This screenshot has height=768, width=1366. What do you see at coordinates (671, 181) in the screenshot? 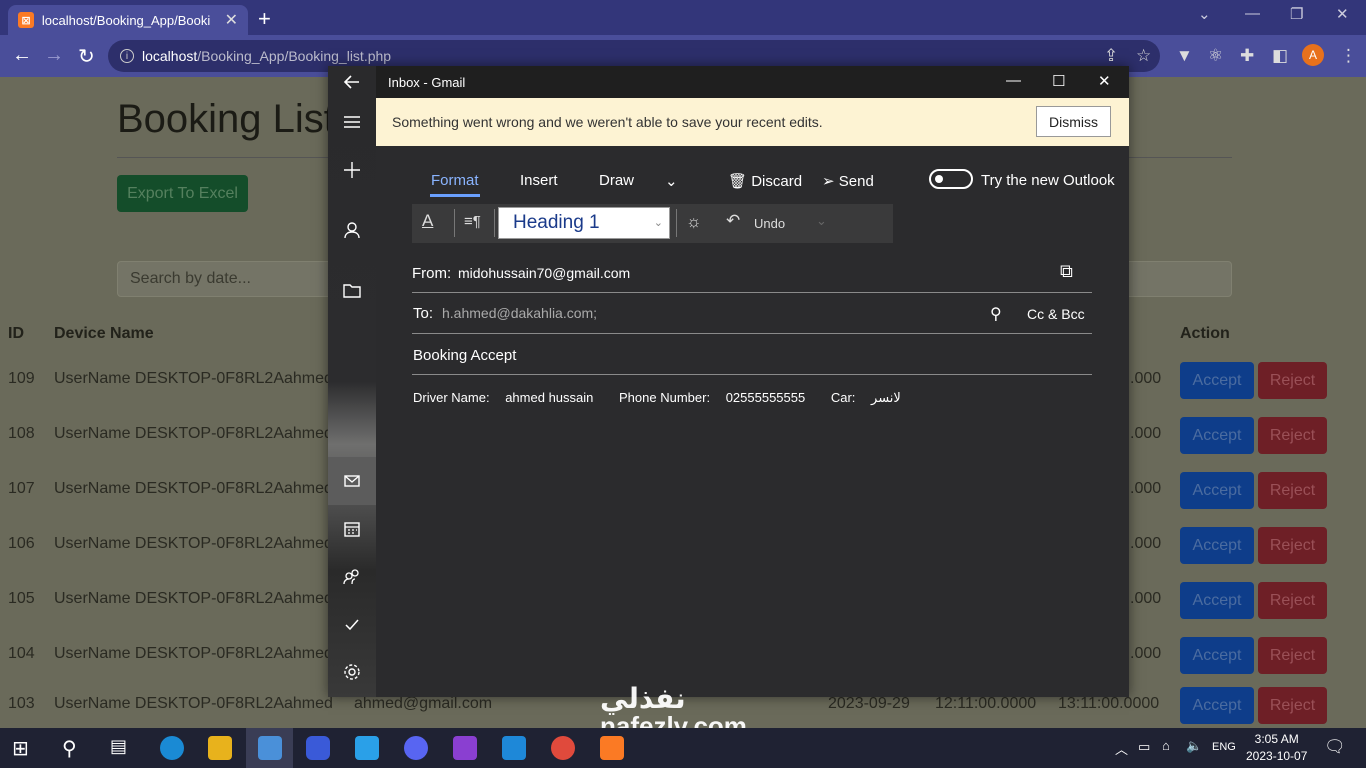
I see `tabs-more-chevron-icon: ⌄` at bounding box center [671, 181].